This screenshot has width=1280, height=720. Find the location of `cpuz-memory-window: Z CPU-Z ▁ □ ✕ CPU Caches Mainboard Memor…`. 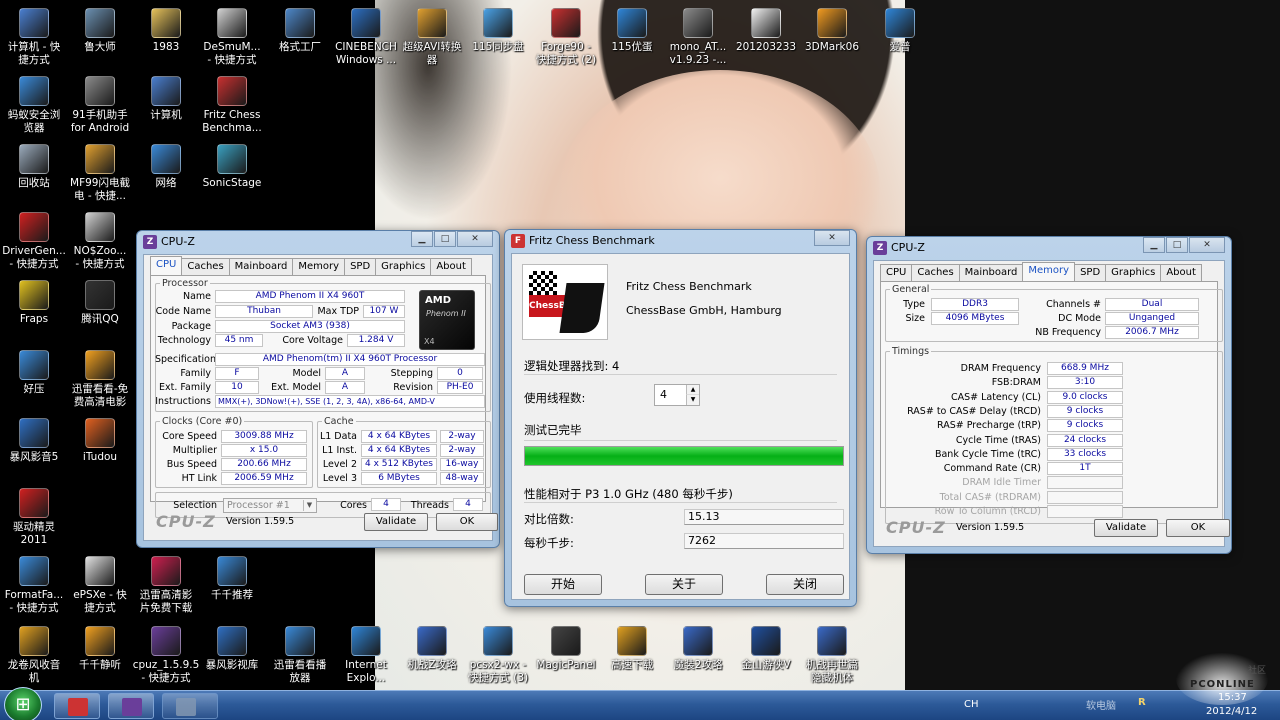

cpuz-memory-window: Z CPU-Z ▁ □ ✕ CPU Caches Mainboard Memor… is located at coordinates (1049, 395).